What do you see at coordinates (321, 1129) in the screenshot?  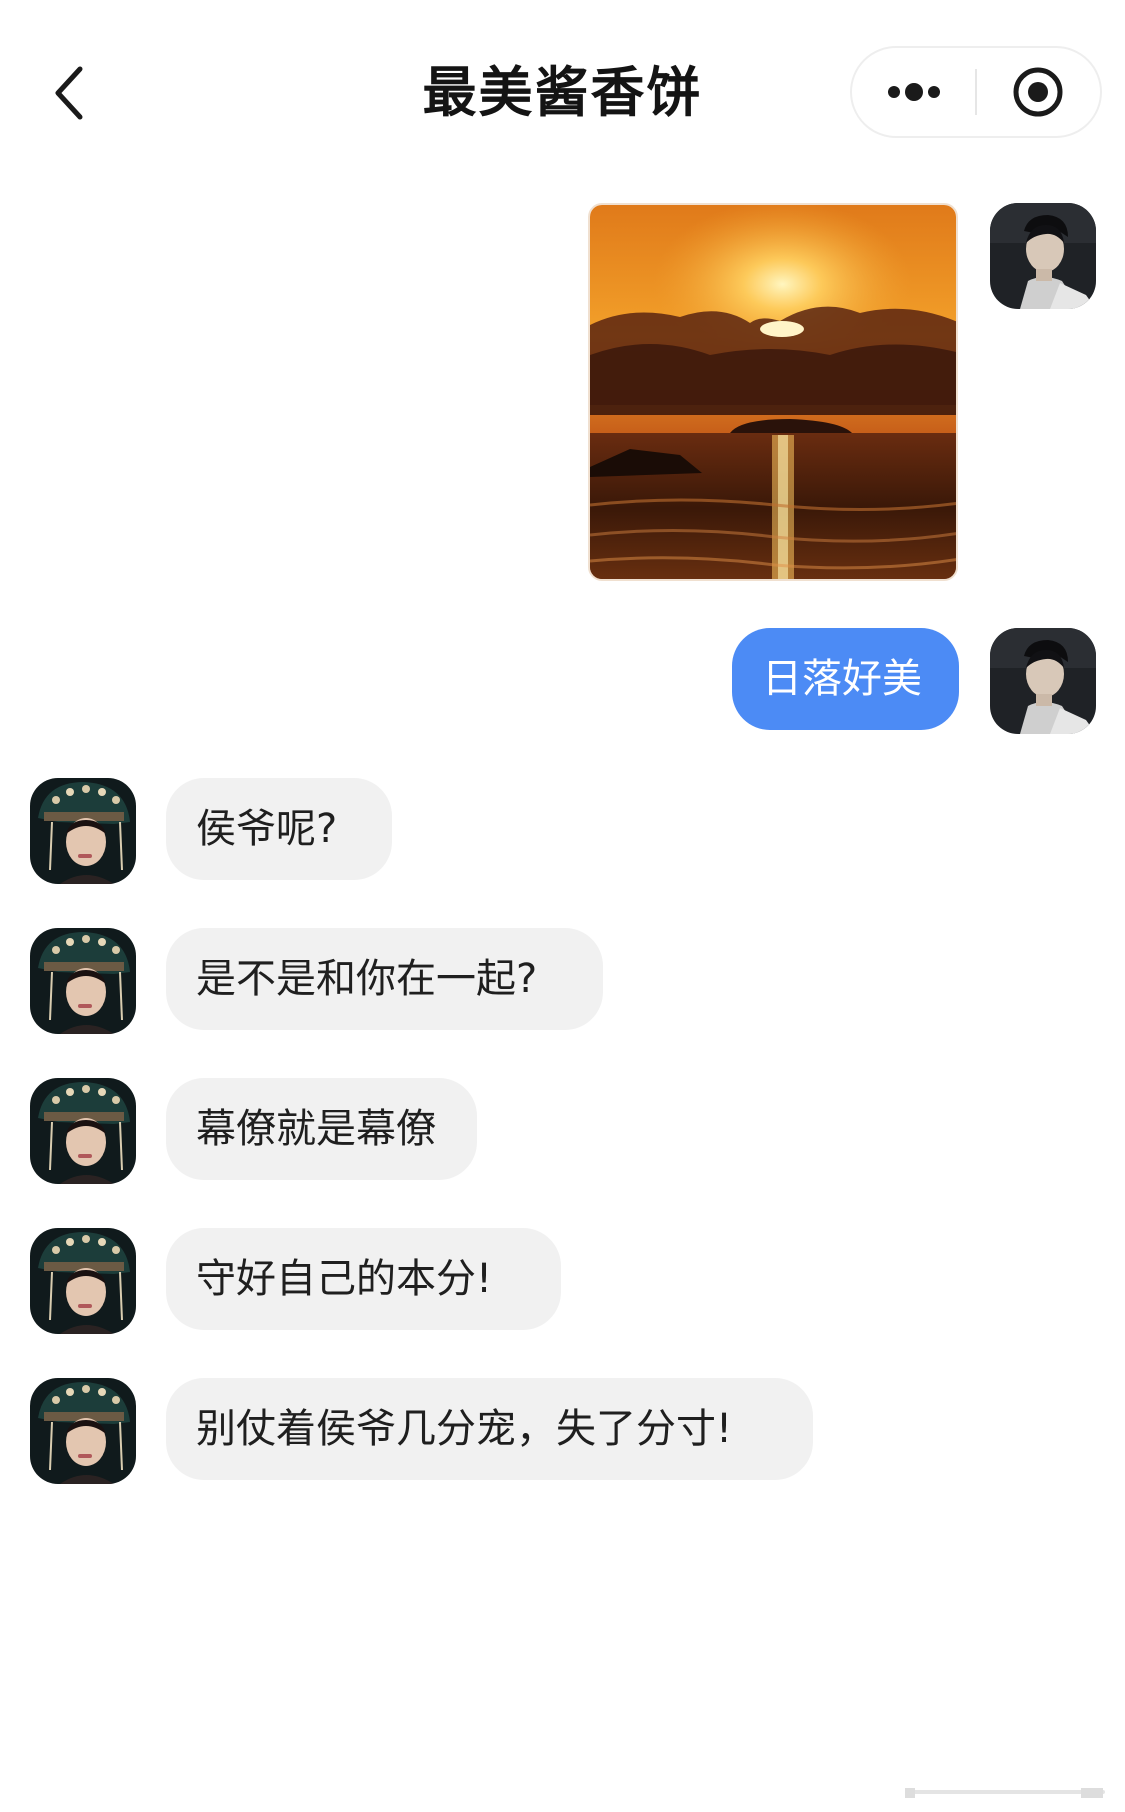 I see `incoming-message-bubble: 幕僚就是幕僚` at bounding box center [321, 1129].